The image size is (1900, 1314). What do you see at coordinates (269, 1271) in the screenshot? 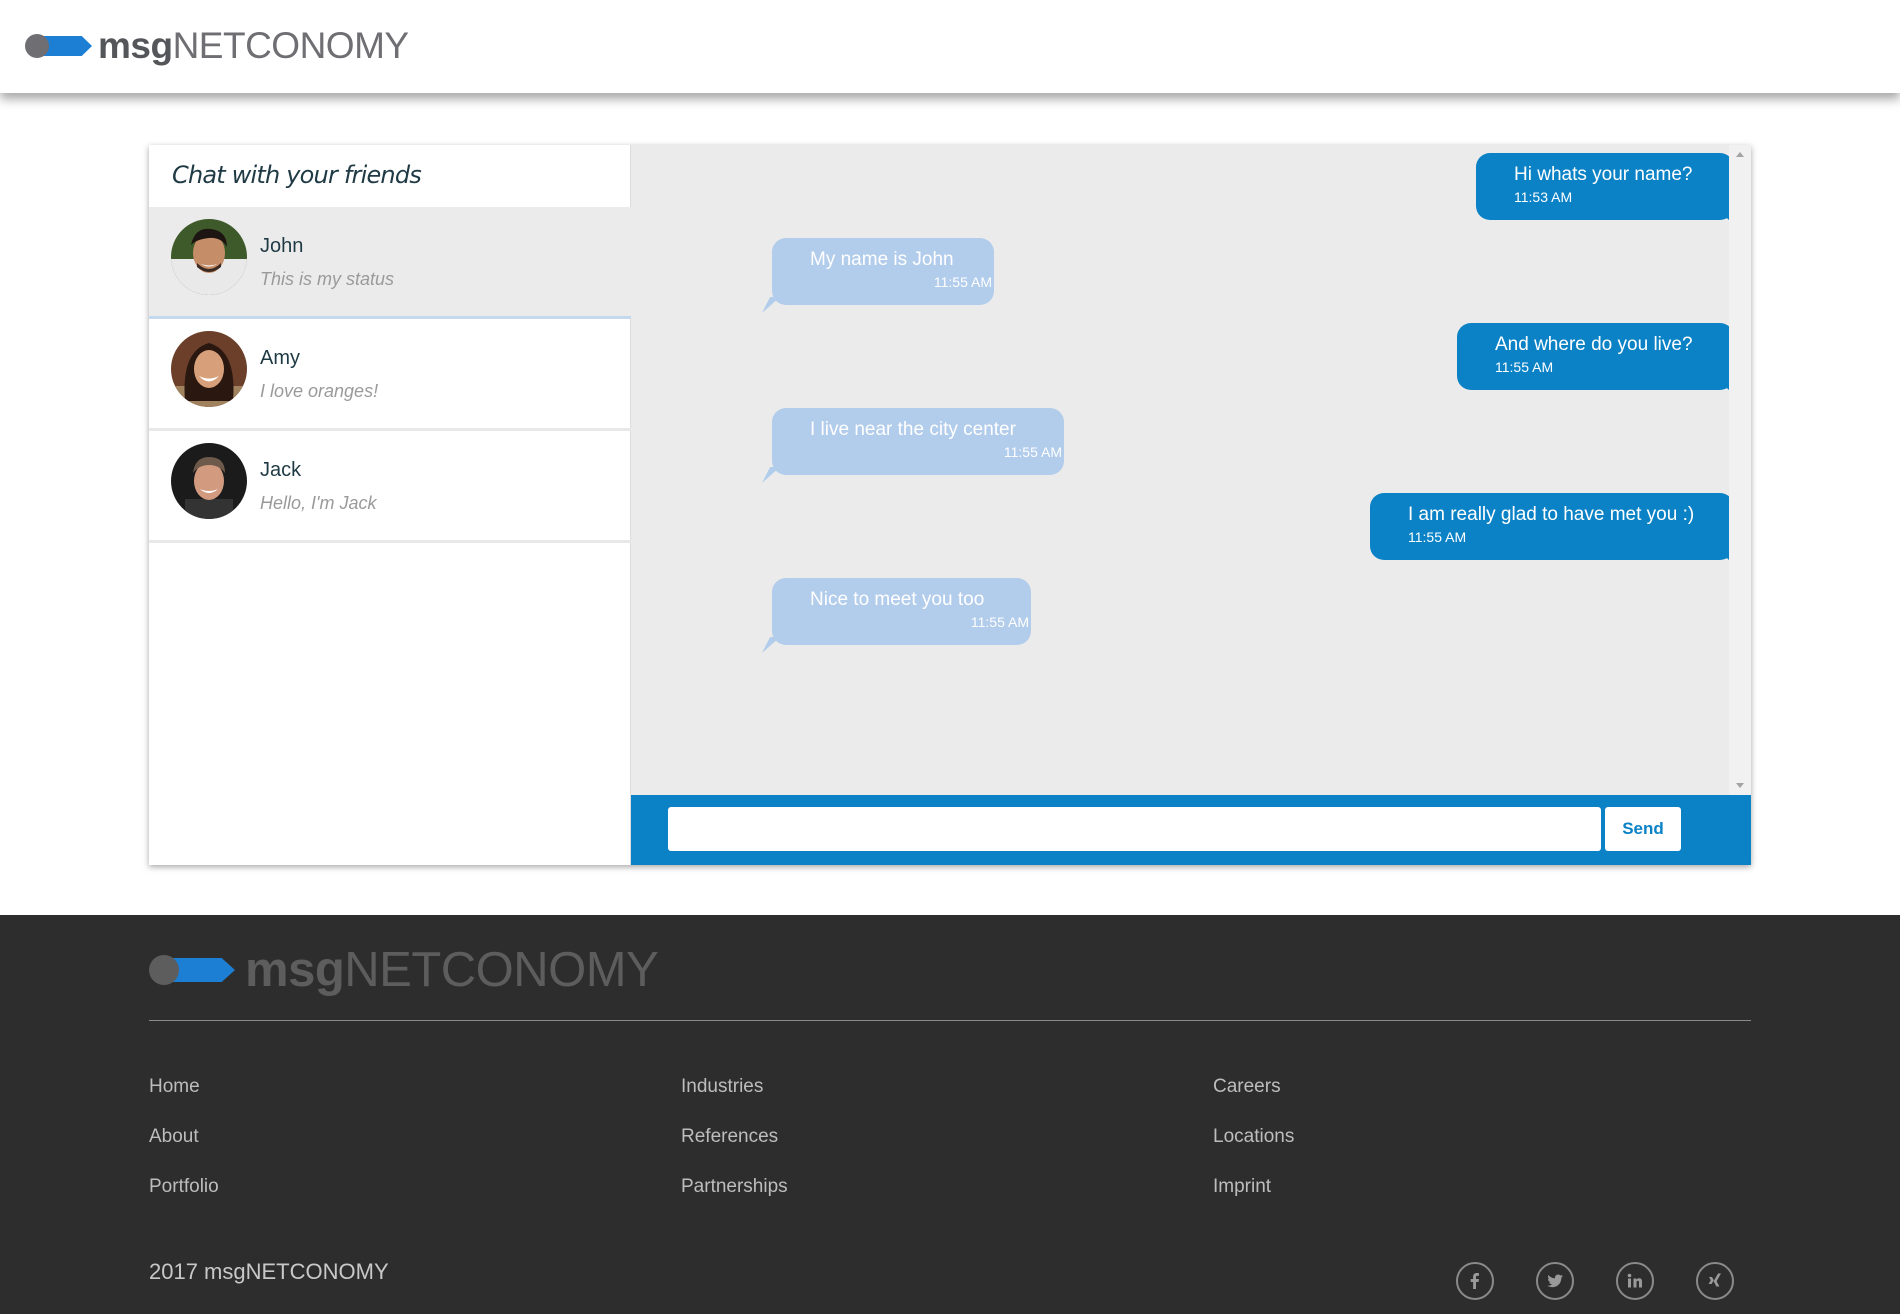
I see `copyright-text: 2017 msgNETCONOMY` at bounding box center [269, 1271].